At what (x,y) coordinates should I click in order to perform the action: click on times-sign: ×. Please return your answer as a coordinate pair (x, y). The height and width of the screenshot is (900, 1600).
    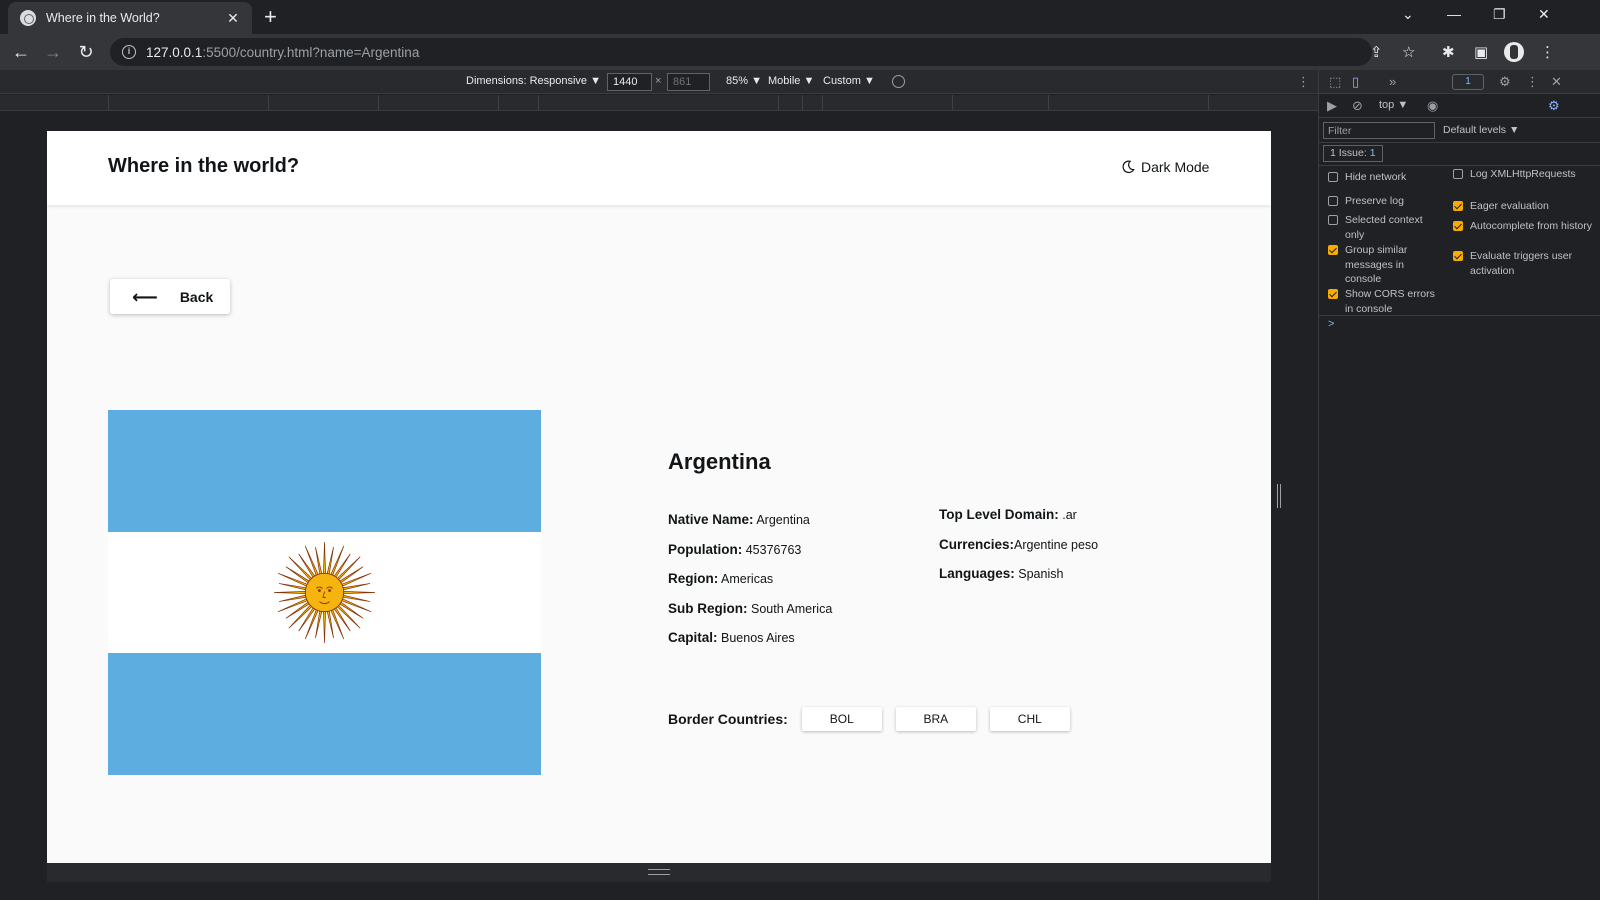
    Looking at the image, I should click on (658, 81).